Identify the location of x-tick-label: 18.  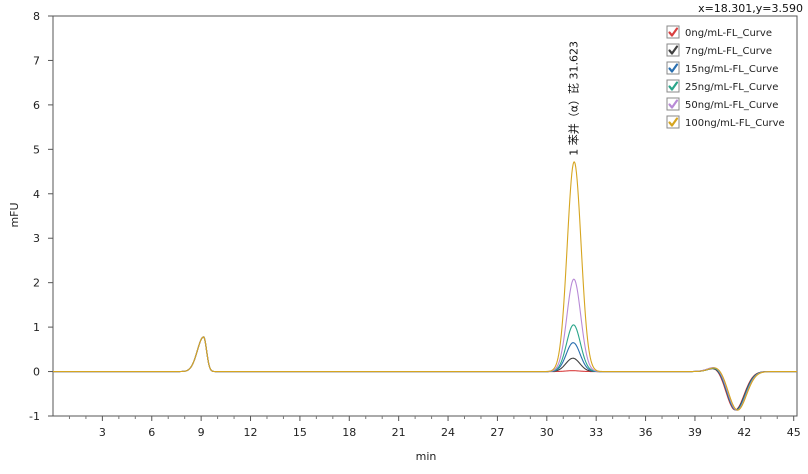
(349, 432).